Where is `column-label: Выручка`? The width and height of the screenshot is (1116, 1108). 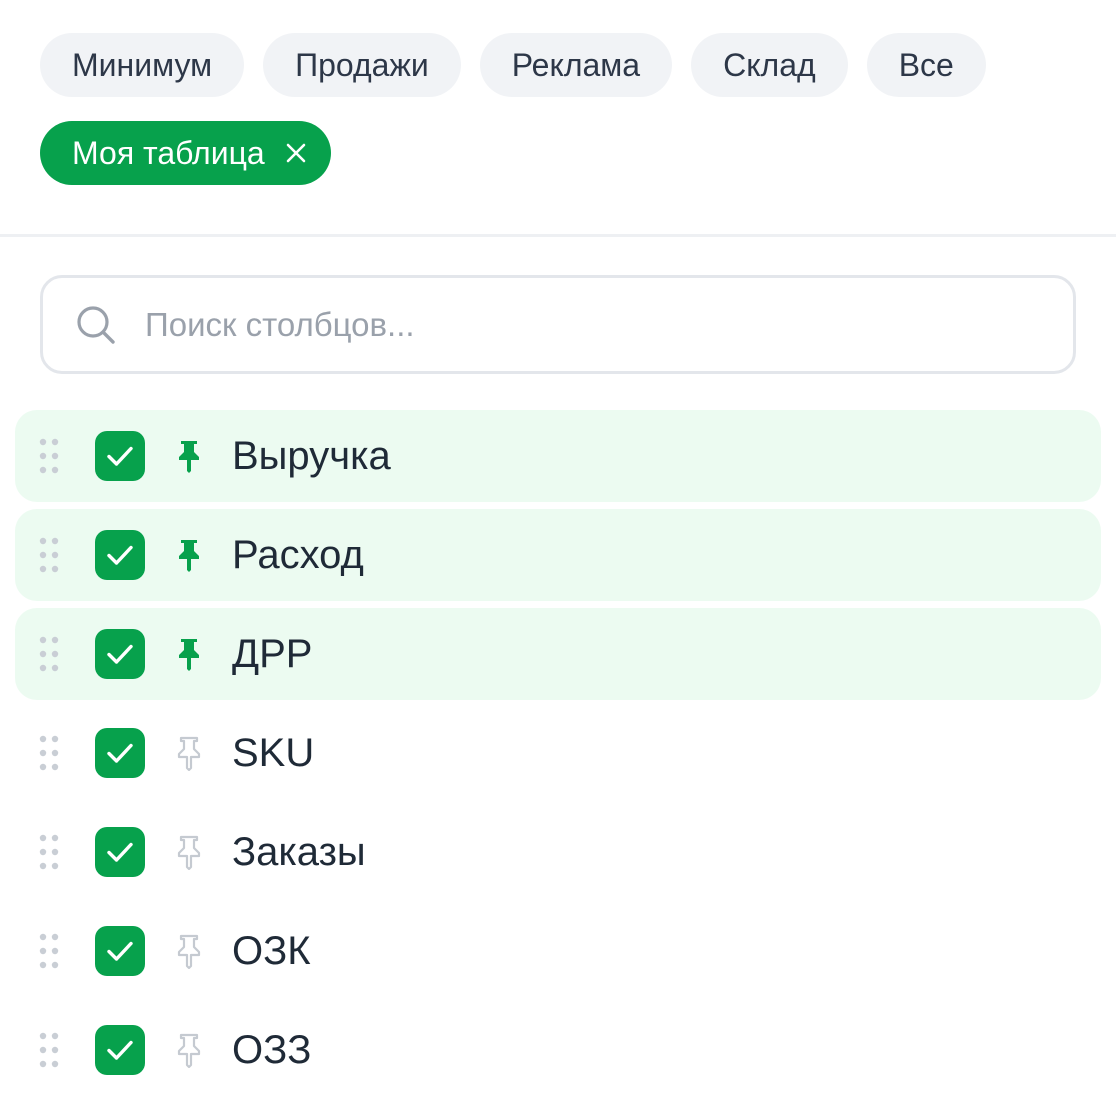 column-label: Выручка is located at coordinates (311, 455).